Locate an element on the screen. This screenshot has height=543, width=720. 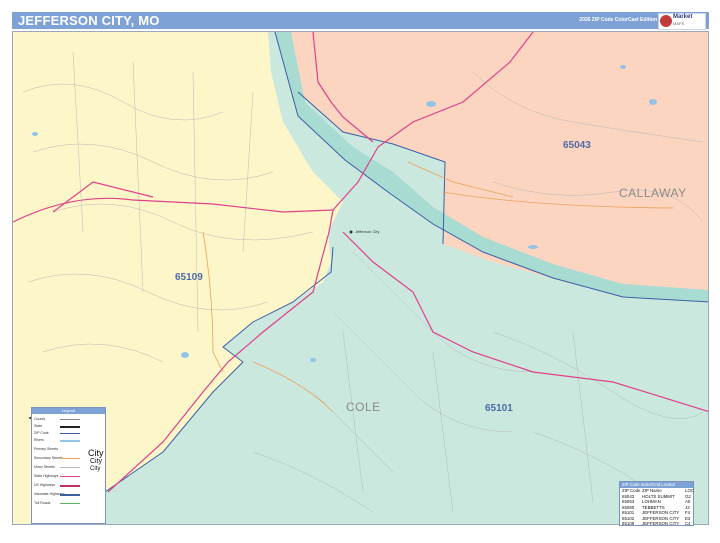
legend-city-medium: City is located at coordinates (96, 461).